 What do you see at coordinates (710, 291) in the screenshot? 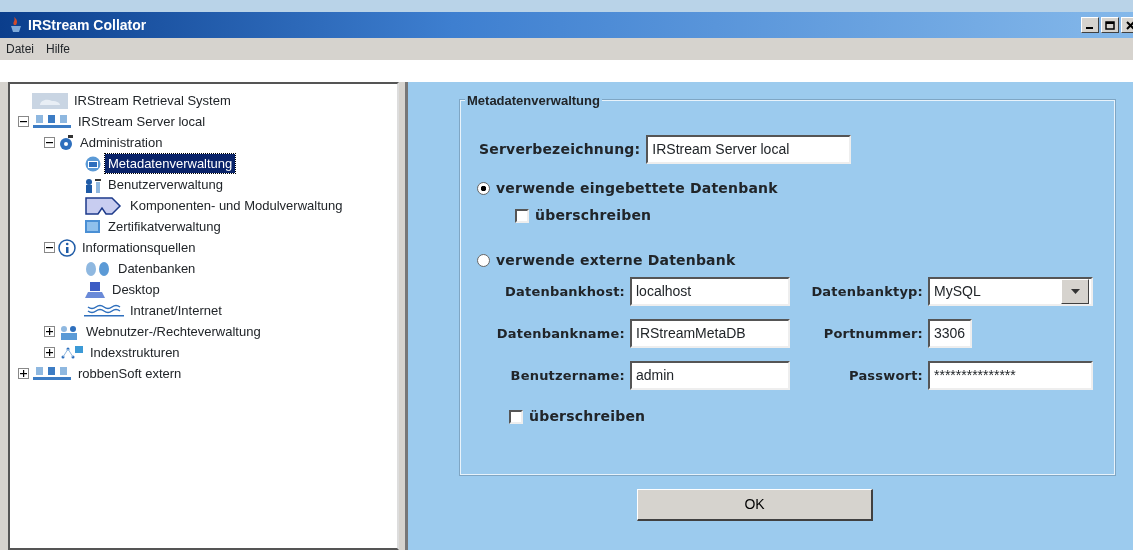
I see `text-field: localhost` at bounding box center [710, 291].